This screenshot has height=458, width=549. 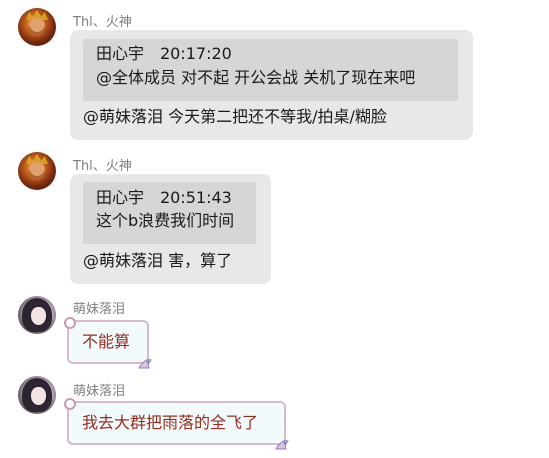 I want to click on message-bubble: 田心宇 20:51:43 这个b浪费我们时间 @萌妹落泪 害，算了, so click(x=170, y=229).